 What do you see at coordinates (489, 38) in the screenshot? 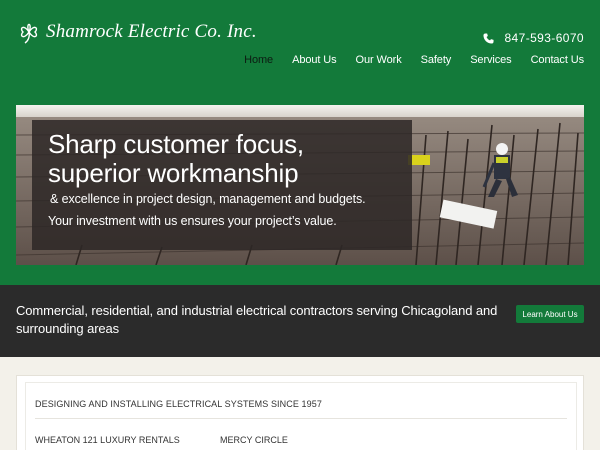
I see `phone-icon` at bounding box center [489, 38].